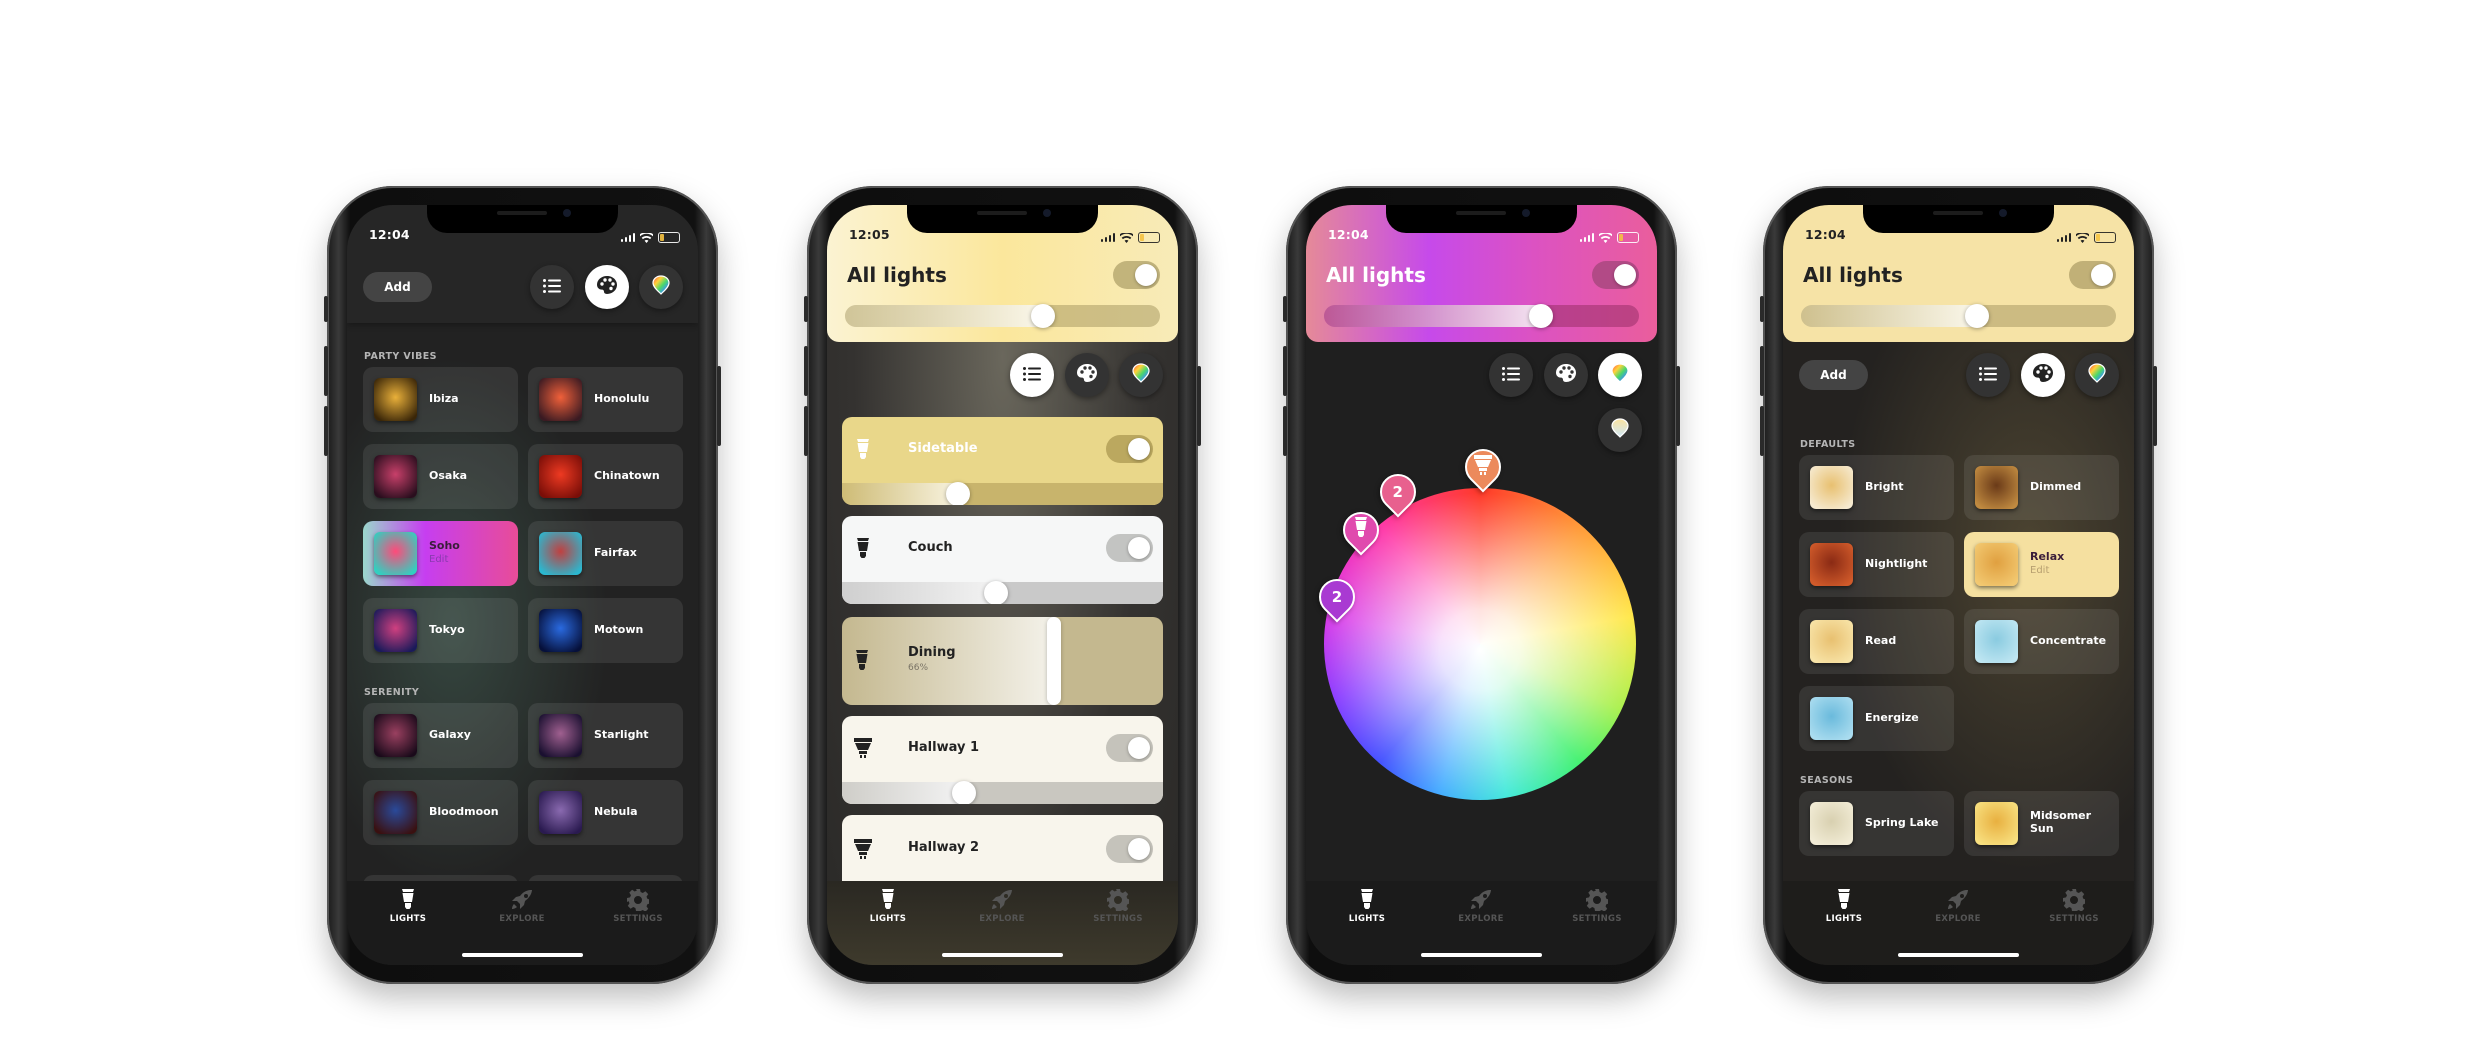 This screenshot has height=1056, width=2468. I want to click on scene-card-dimmed: Dimmed, so click(2041, 487).